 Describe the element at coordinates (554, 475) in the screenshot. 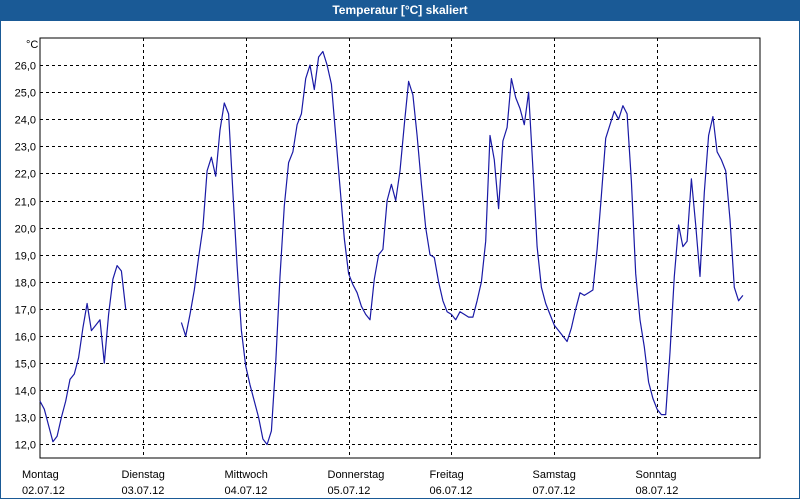

I see `x-tick-day: Samstag` at that location.